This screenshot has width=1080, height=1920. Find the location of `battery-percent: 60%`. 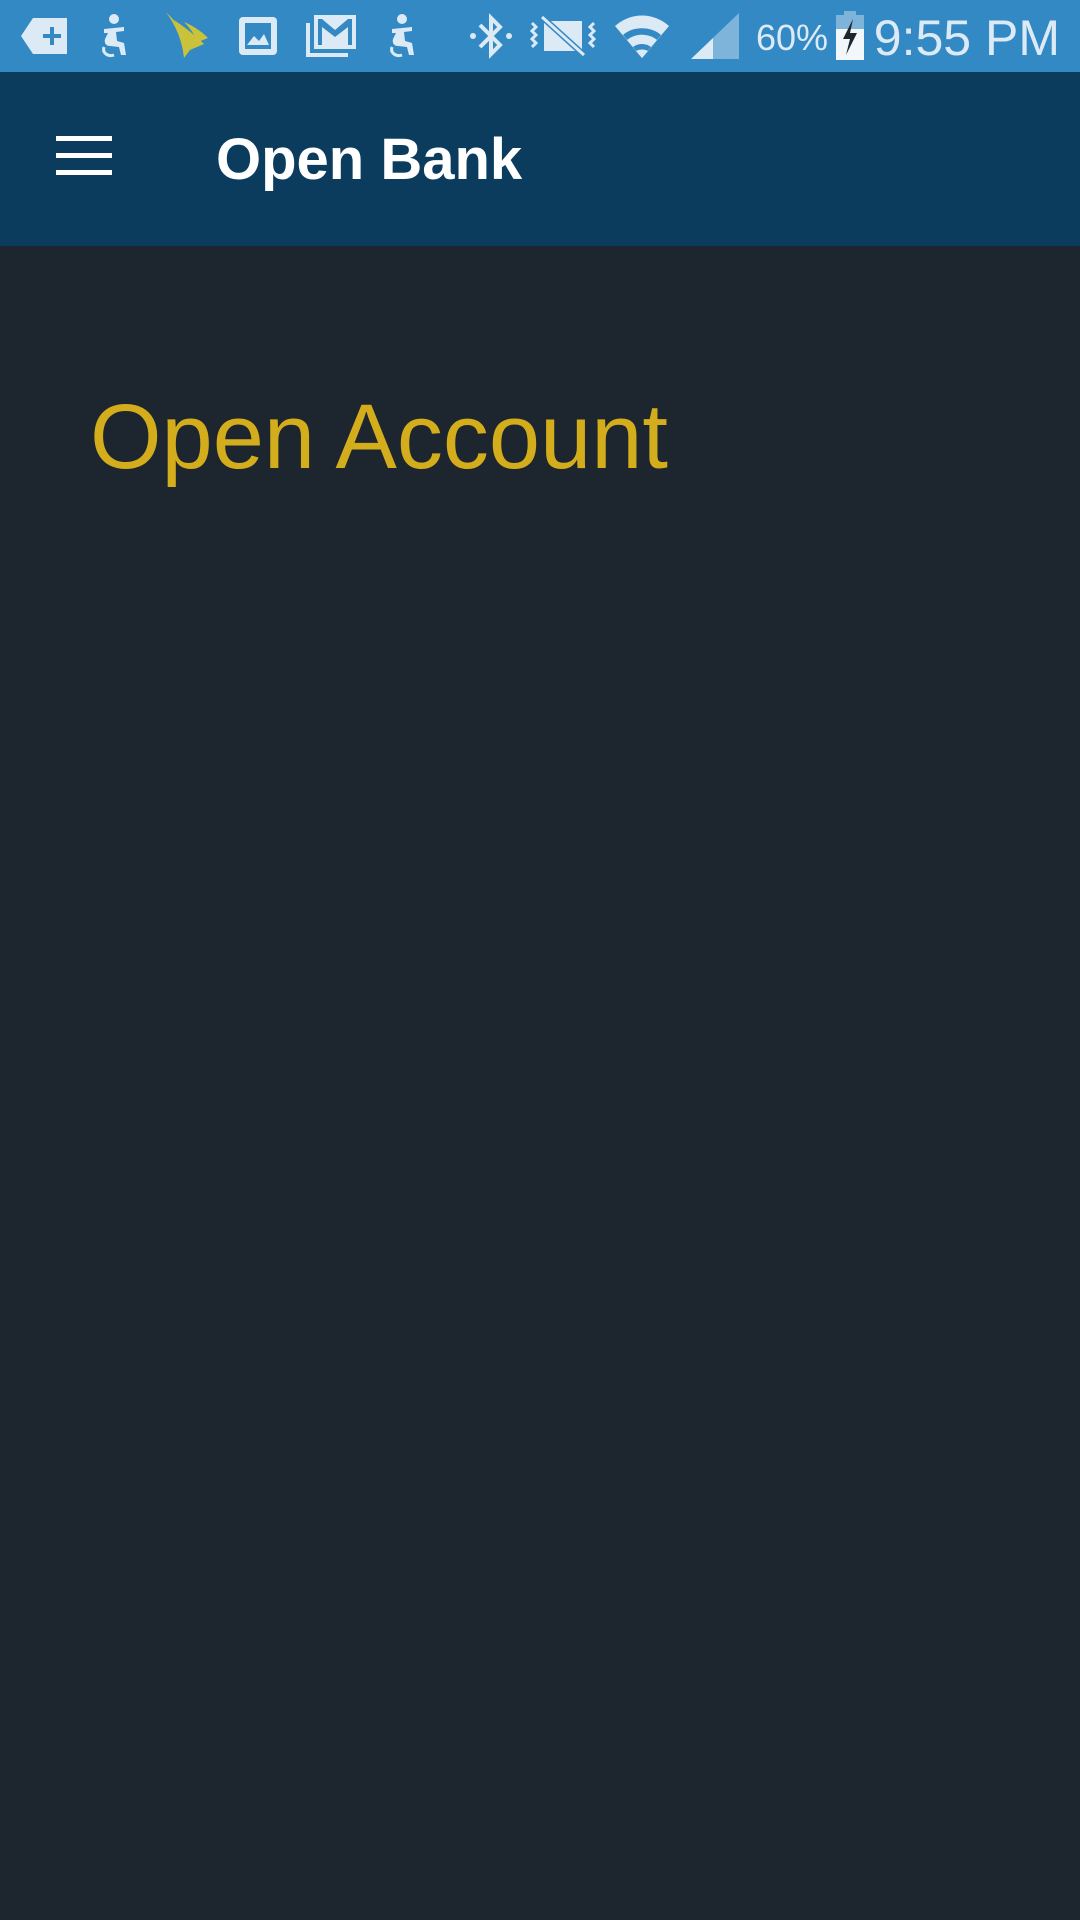

battery-percent: 60% is located at coordinates (792, 37).